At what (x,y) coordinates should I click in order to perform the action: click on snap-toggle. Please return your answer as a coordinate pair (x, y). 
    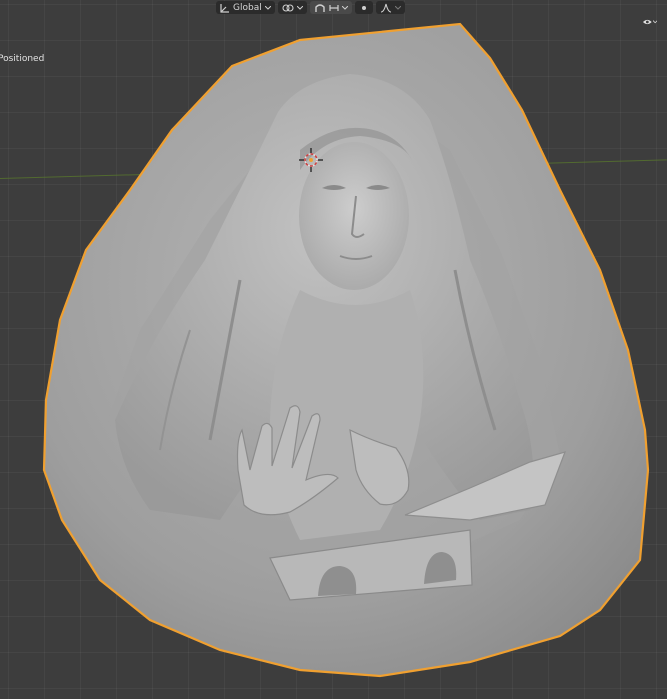
    Looking at the image, I should click on (330, 7).